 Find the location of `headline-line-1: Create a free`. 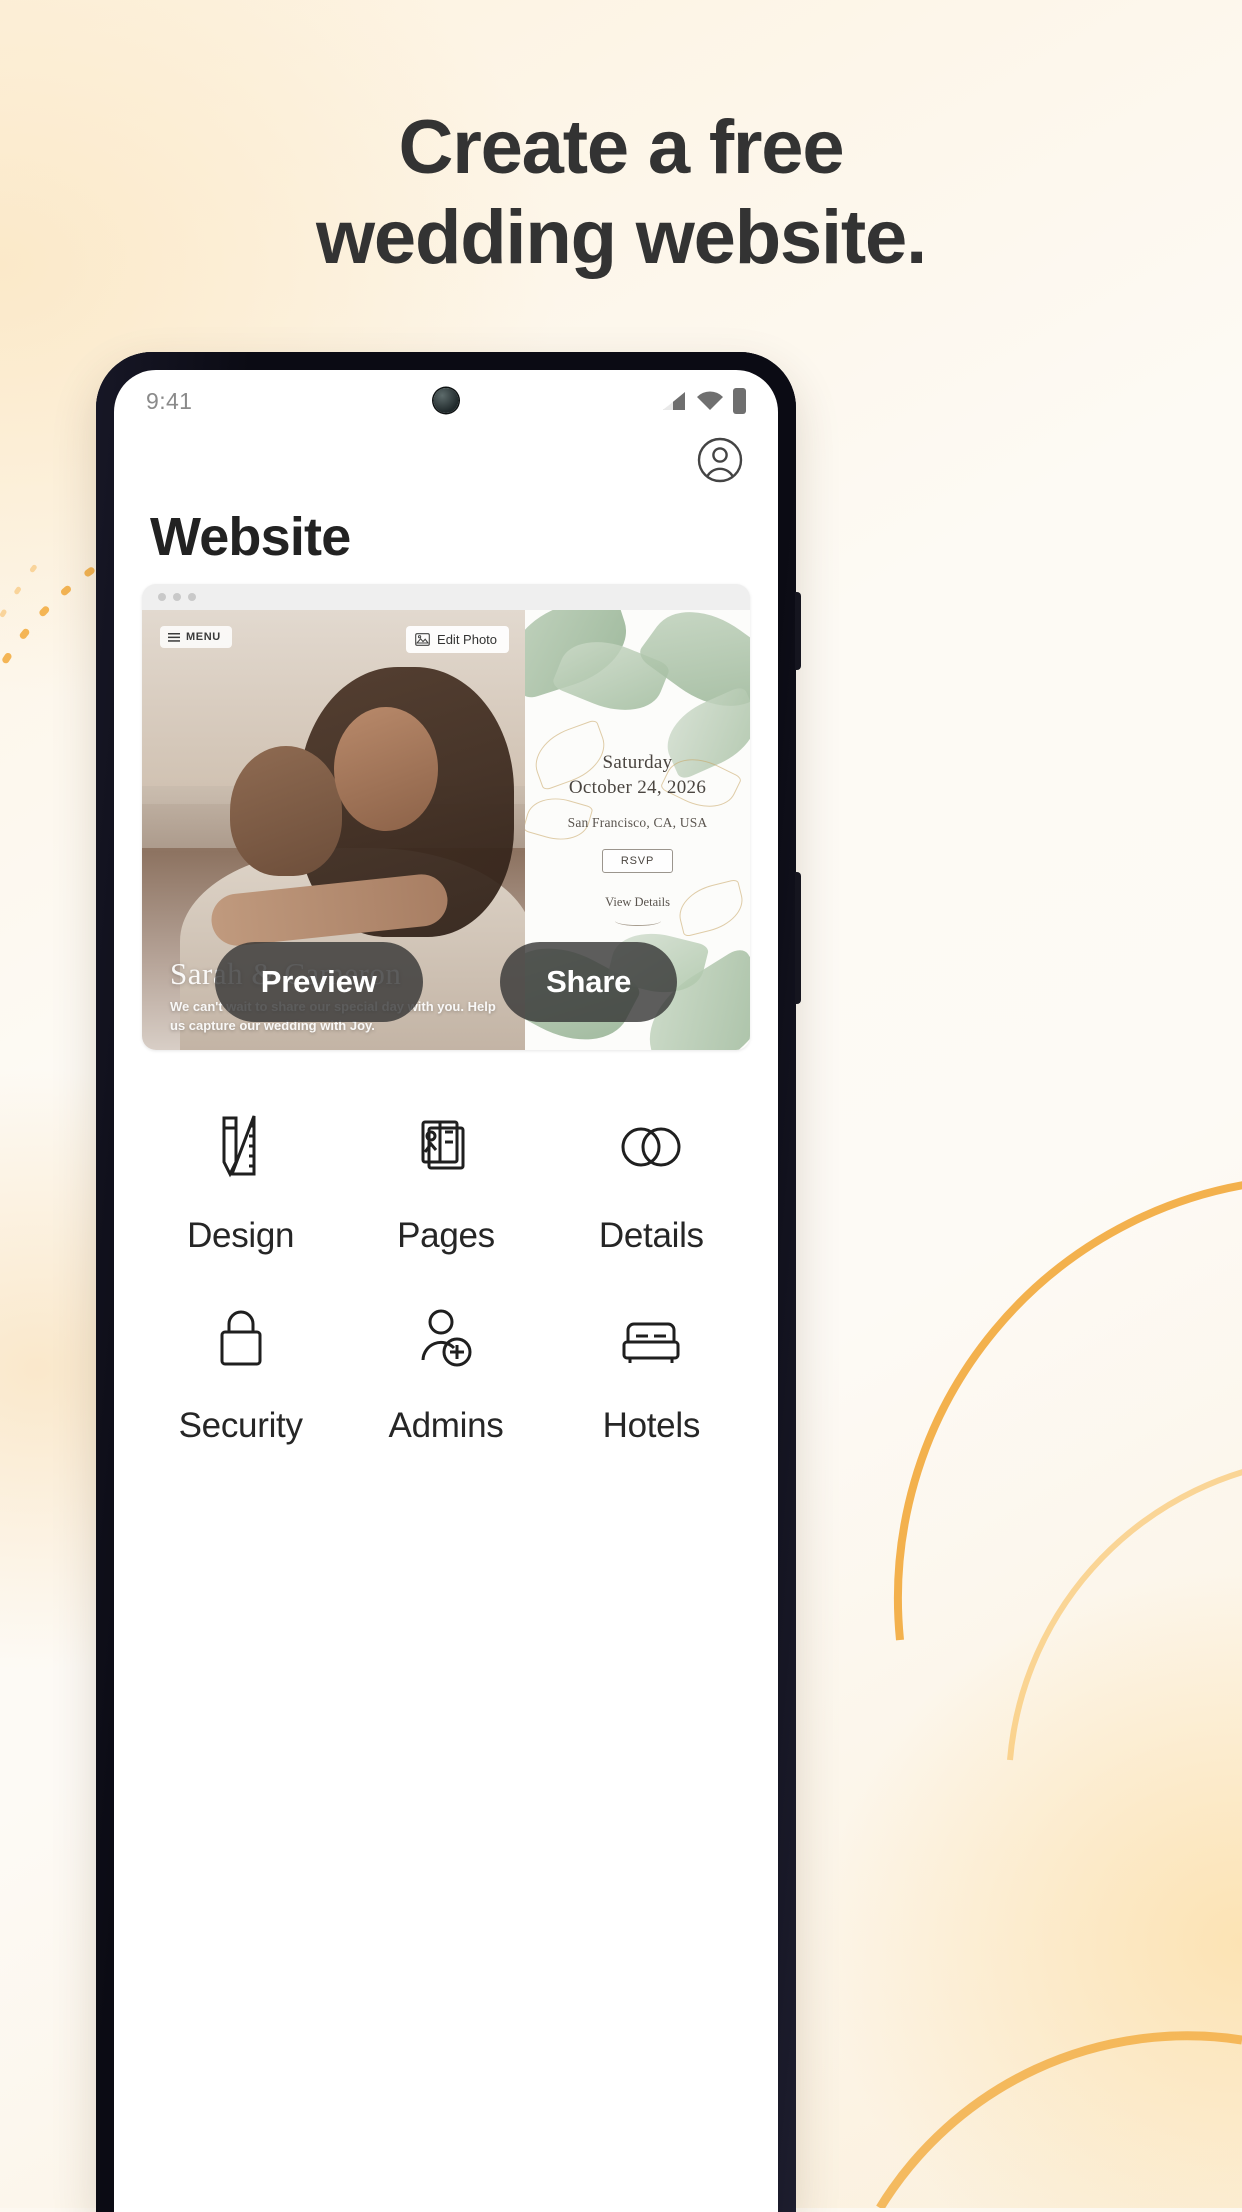

headline-line-1: Create a free is located at coordinates (621, 147).